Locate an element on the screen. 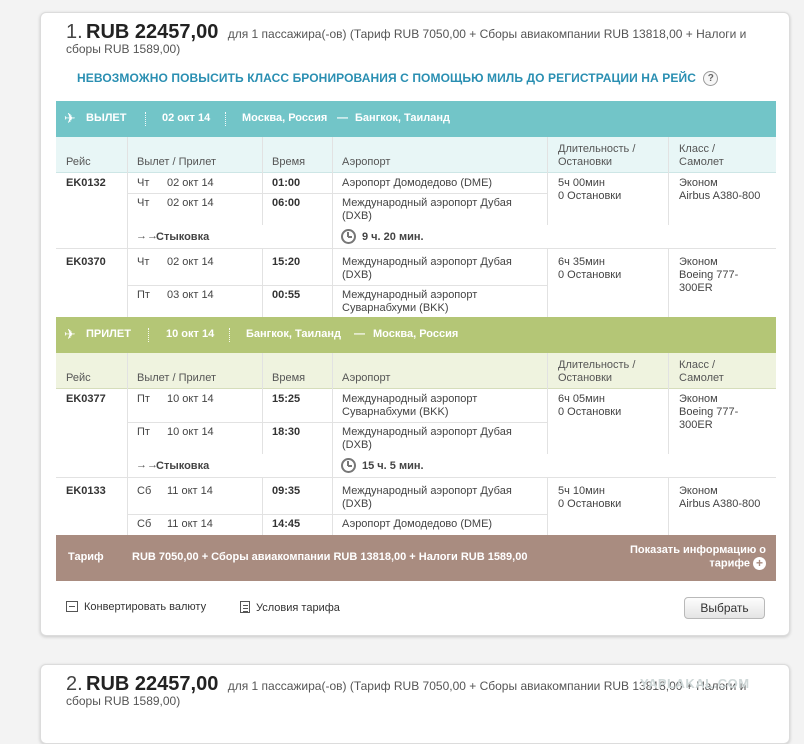 Image resolution: width=804 pixels, height=744 pixels. aircraft: Boeing 777- is located at coordinates (709, 275).